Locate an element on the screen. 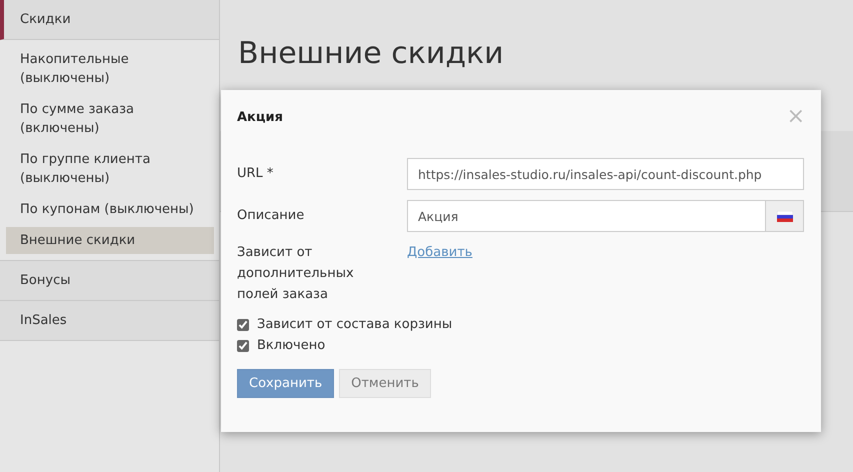 This screenshot has height=472, width=853. flag-icon is located at coordinates (784, 216).